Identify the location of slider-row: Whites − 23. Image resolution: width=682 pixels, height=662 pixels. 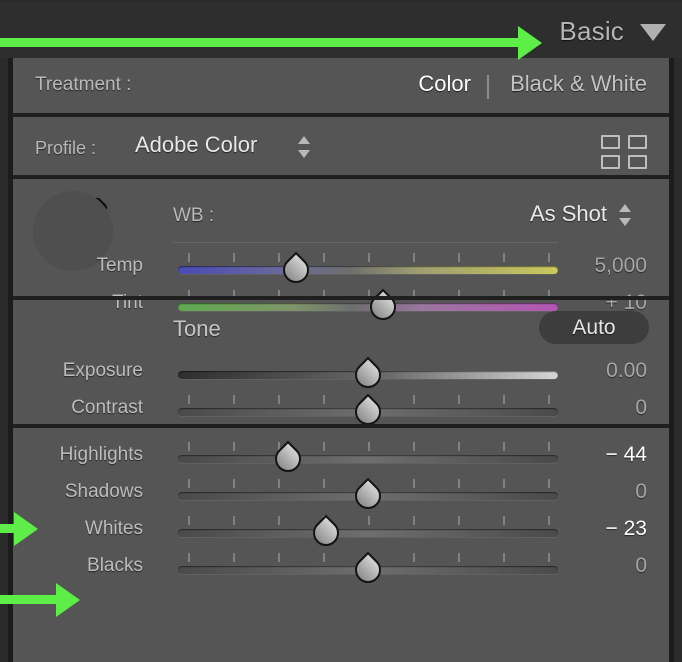
(341, 531).